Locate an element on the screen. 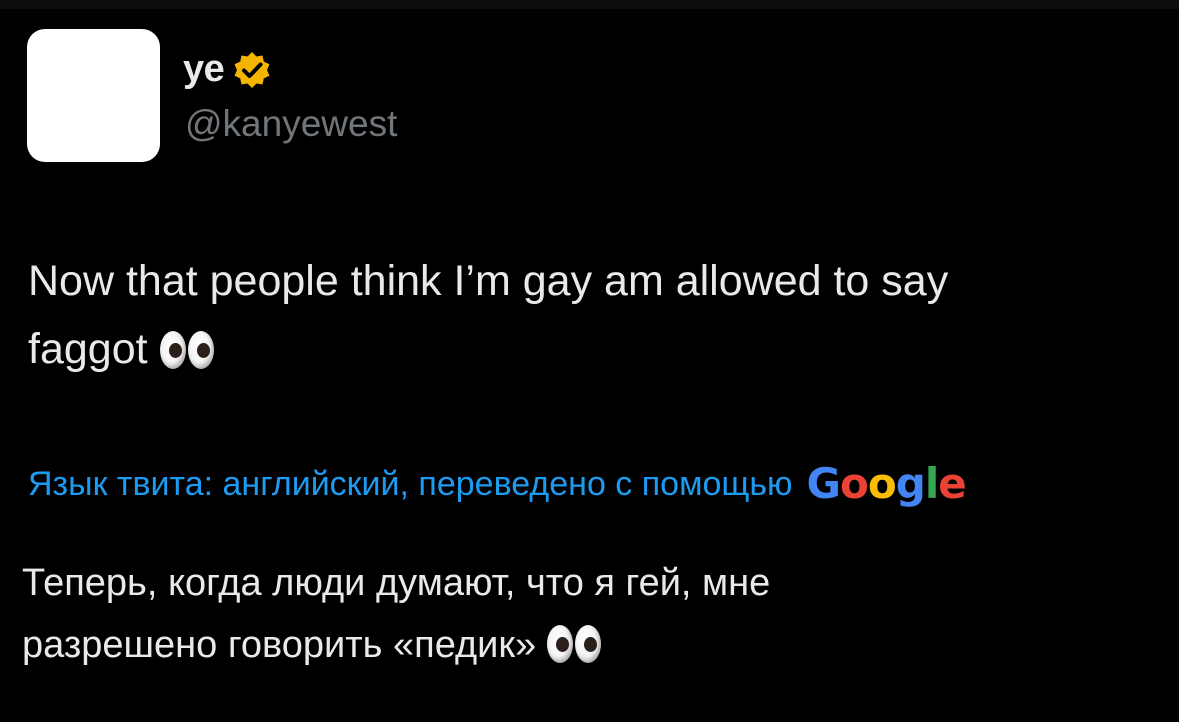 The image size is (1179, 722). author-handle: @kanyewest is located at coordinates (291, 124).